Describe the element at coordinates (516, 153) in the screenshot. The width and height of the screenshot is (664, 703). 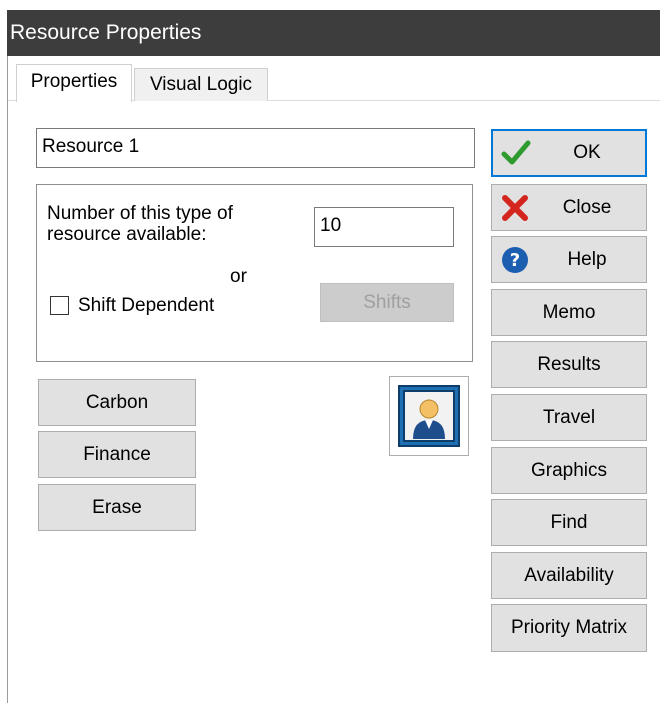
I see `checkmark-icon` at that location.